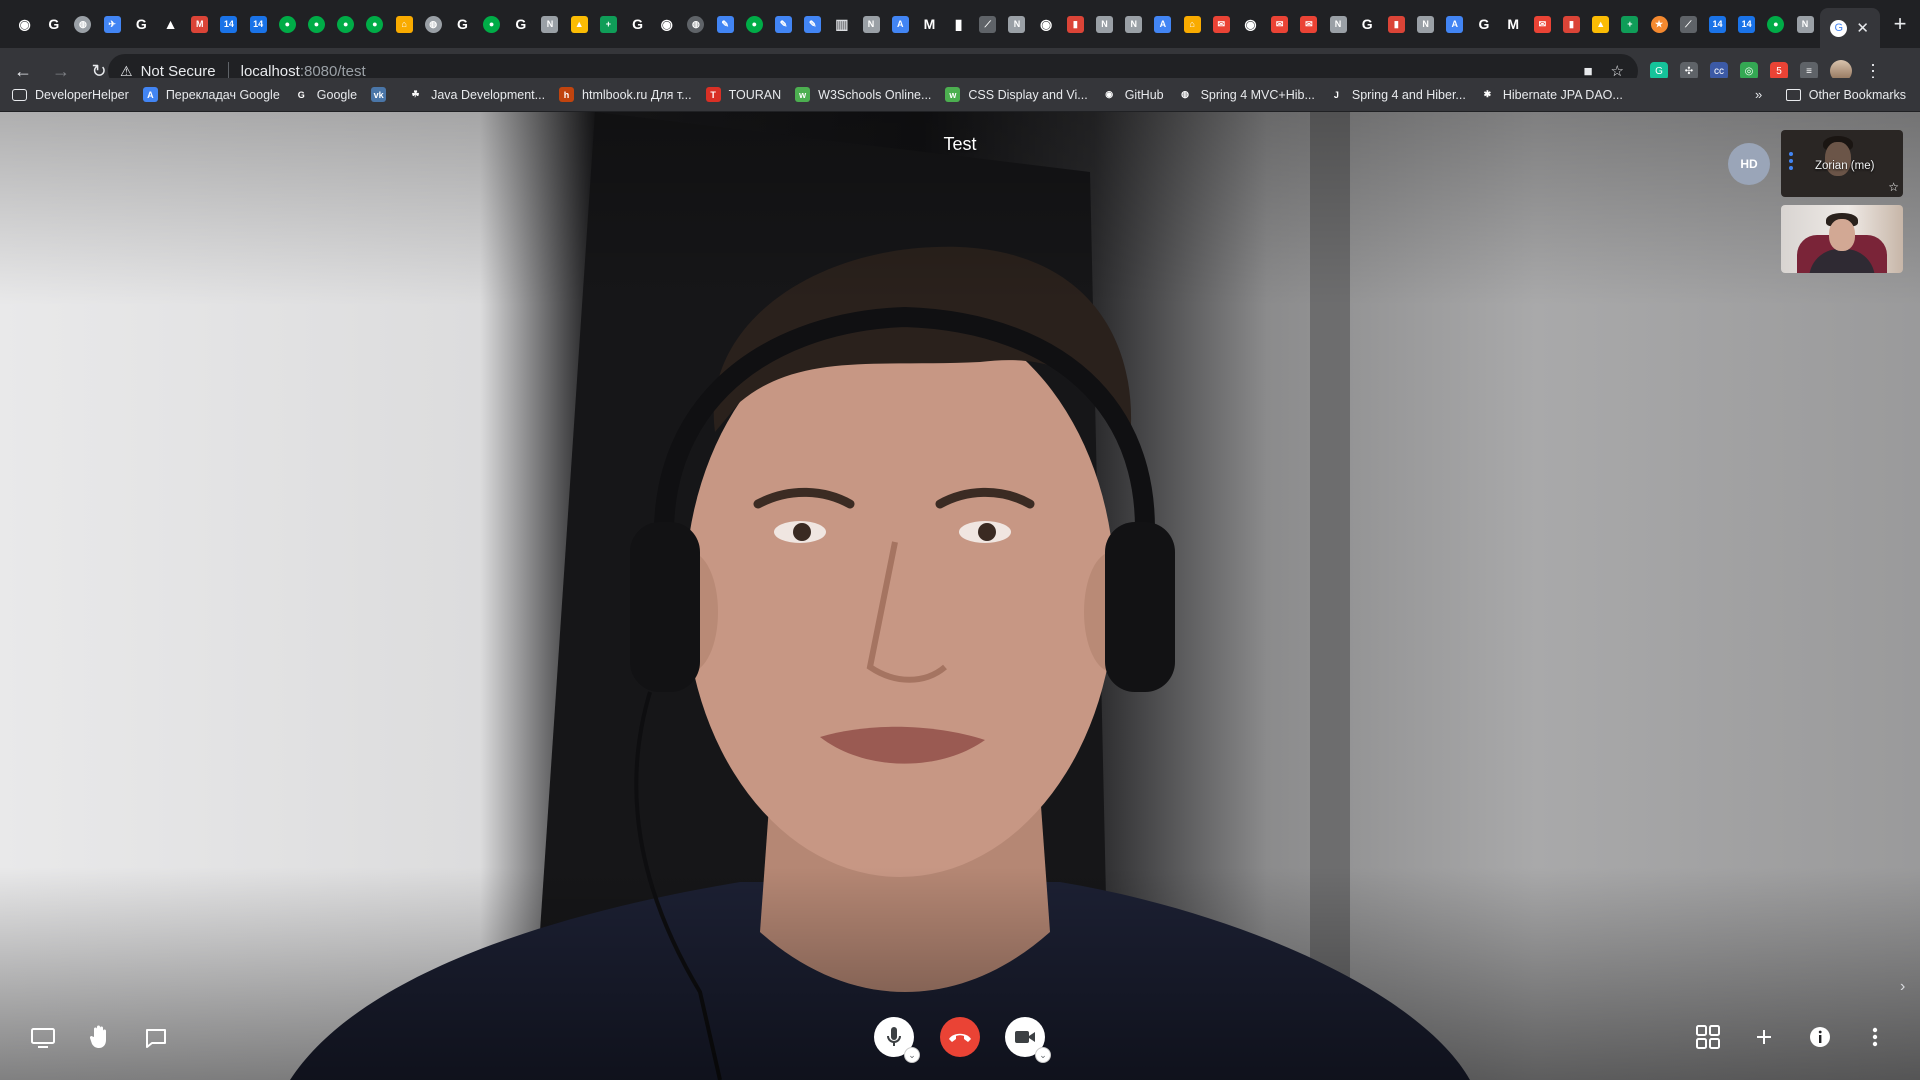  Describe the element at coordinates (325, 94) in the screenshot. I see `bookmark-item: G Google` at that location.